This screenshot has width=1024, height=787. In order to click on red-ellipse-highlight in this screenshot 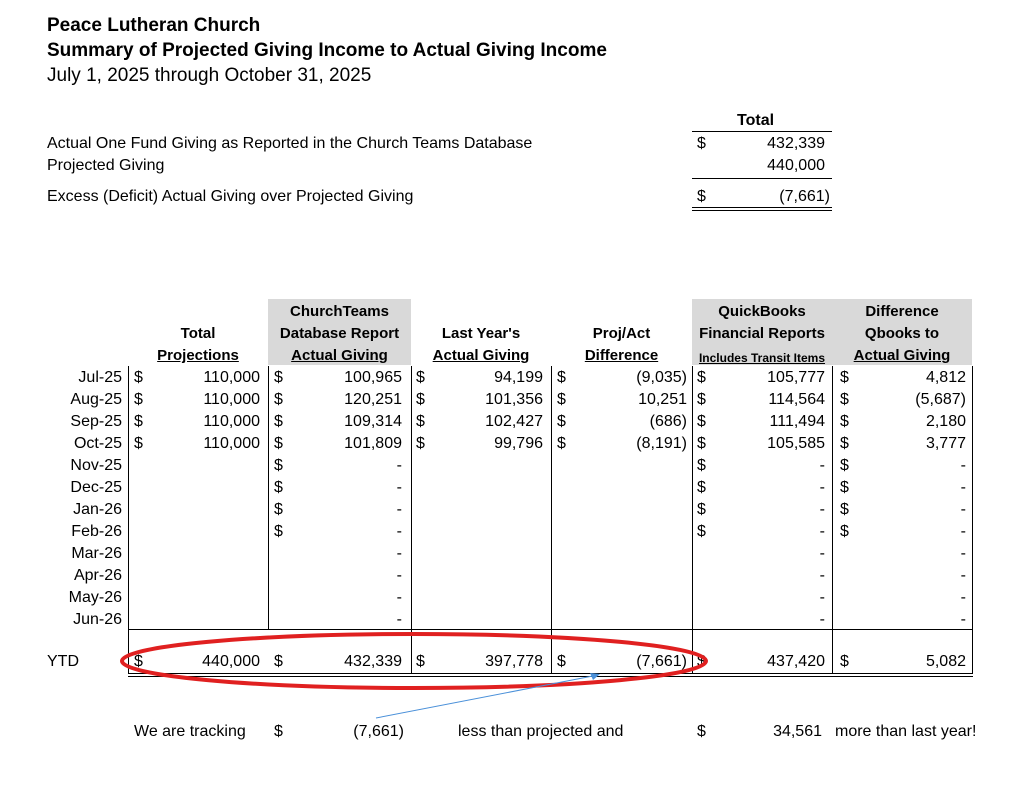, I will do `click(414, 661)`.